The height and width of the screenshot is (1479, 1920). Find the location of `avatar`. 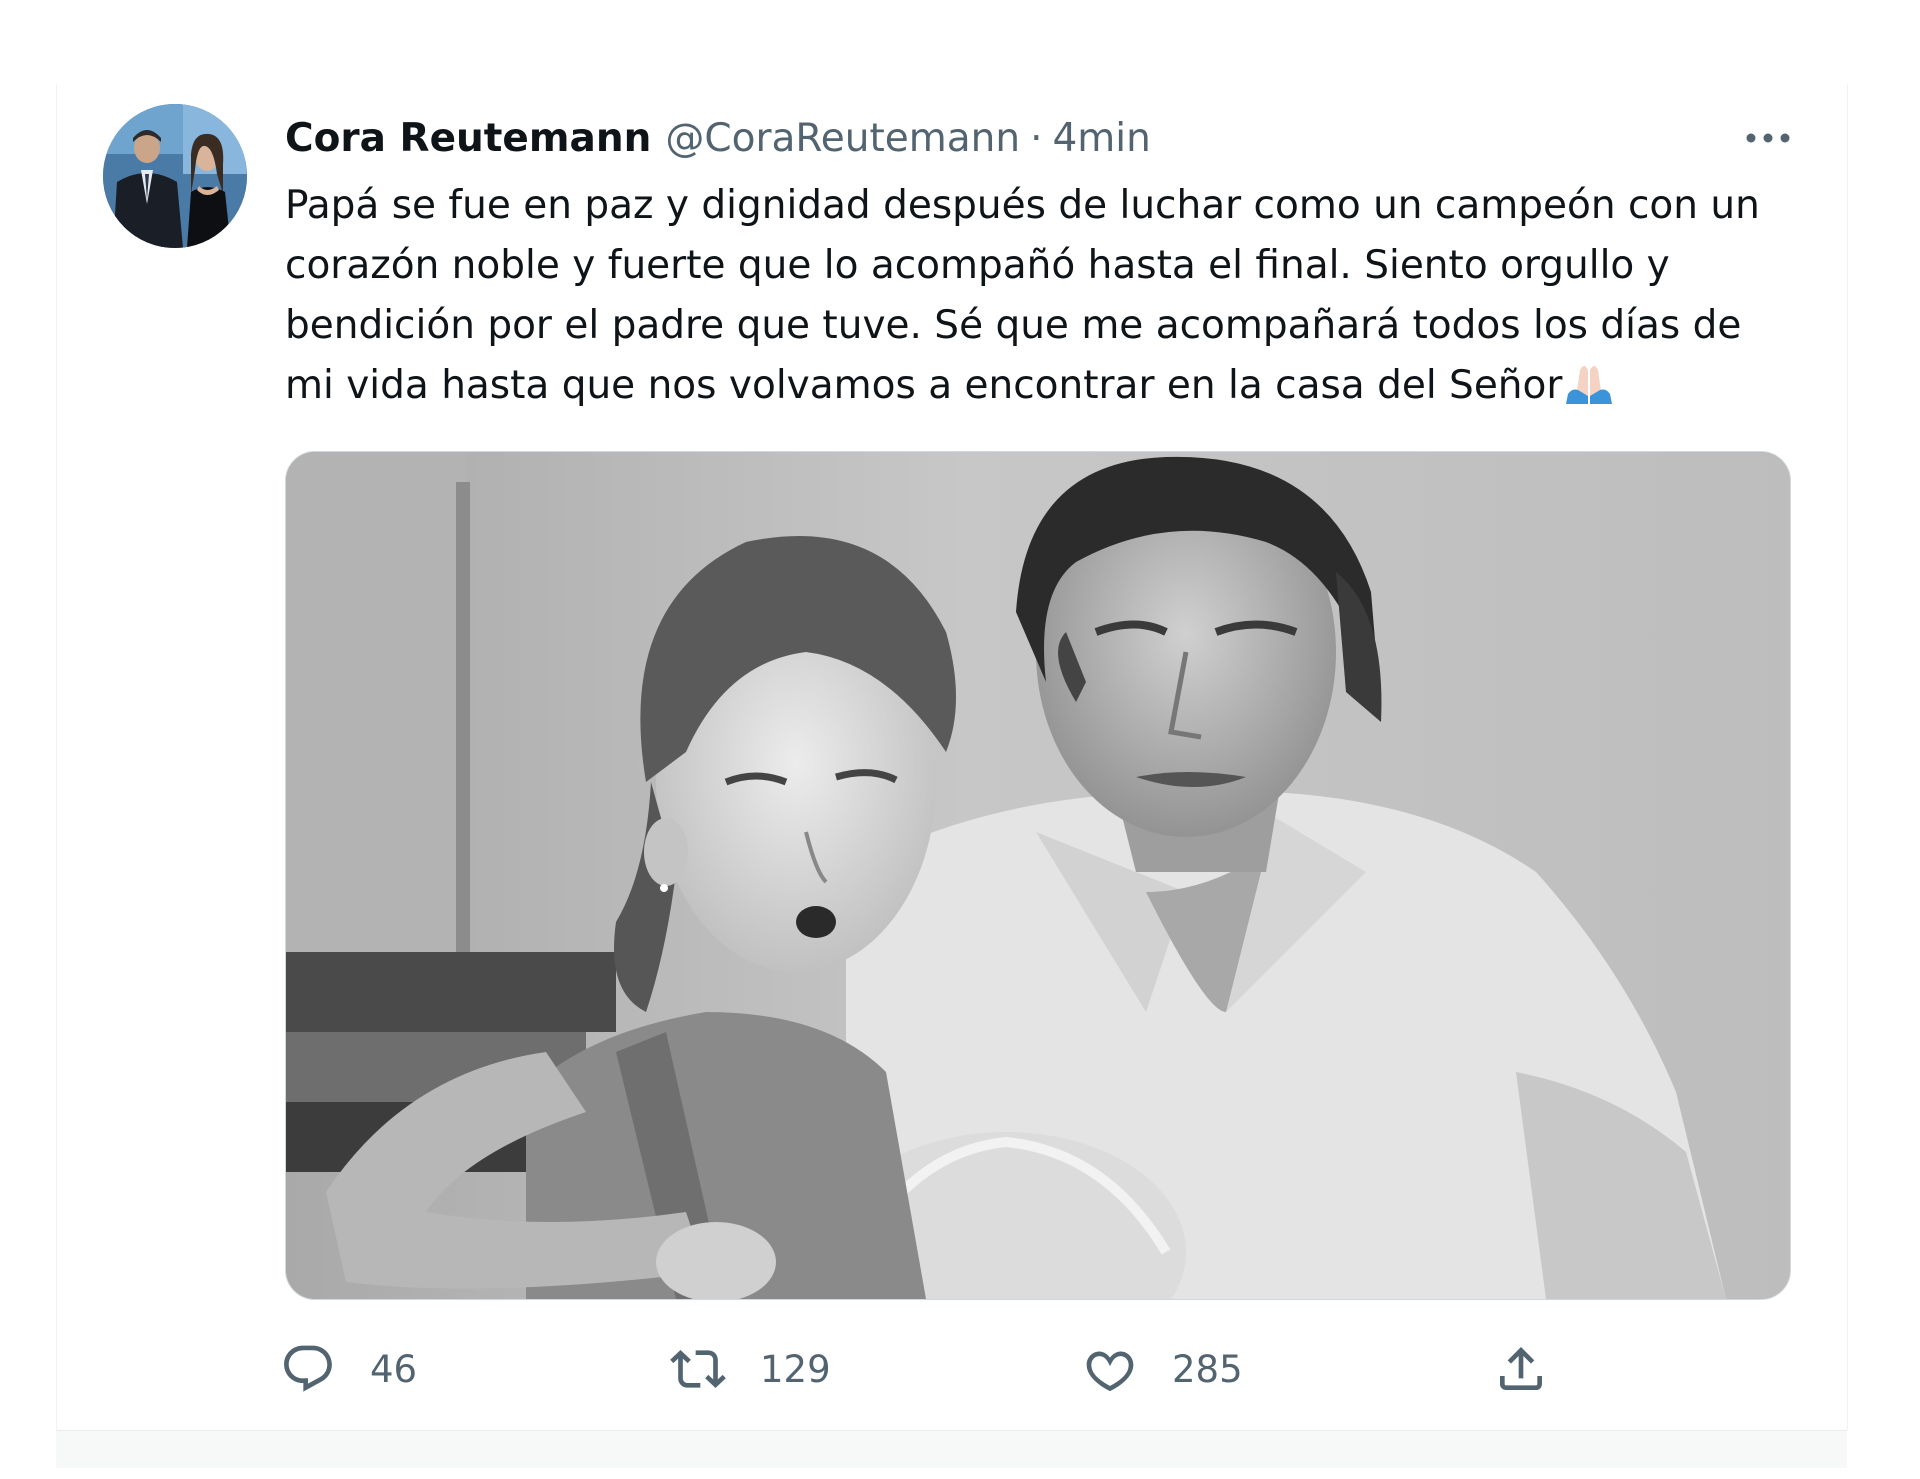

avatar is located at coordinates (175, 176).